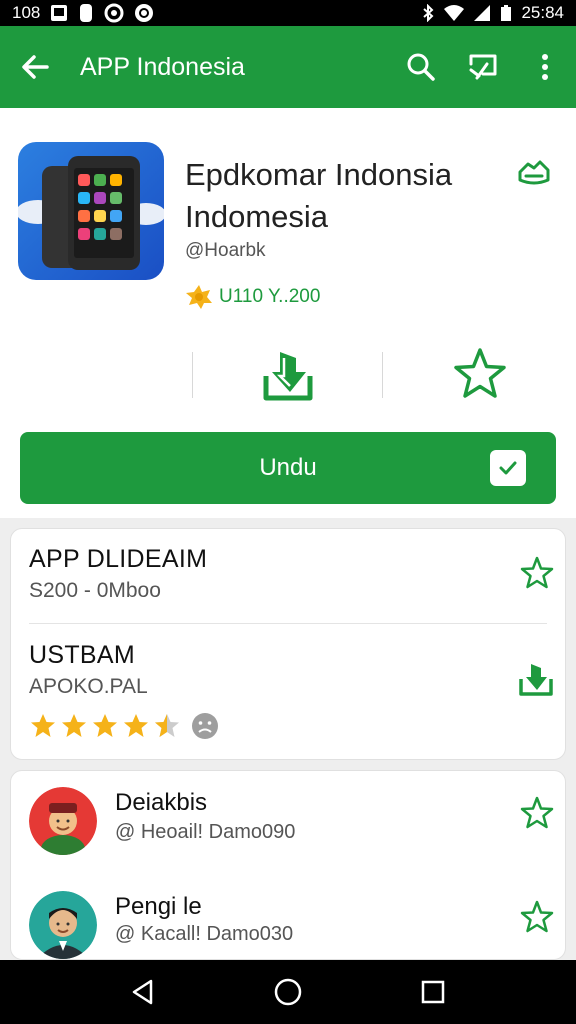 This screenshot has height=1024, width=576. I want to click on circle-home-icon, so click(288, 992).